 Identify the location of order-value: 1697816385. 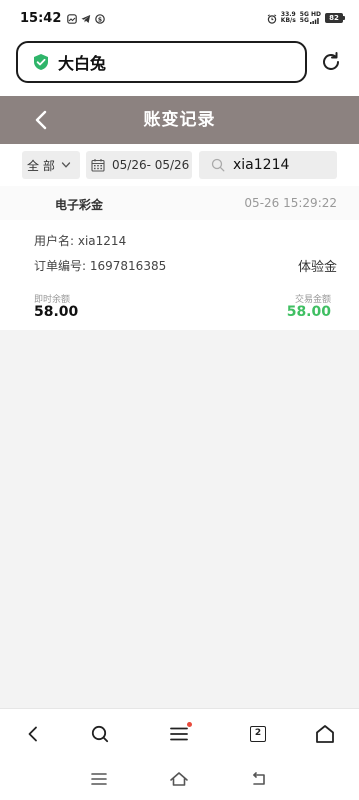
(128, 266).